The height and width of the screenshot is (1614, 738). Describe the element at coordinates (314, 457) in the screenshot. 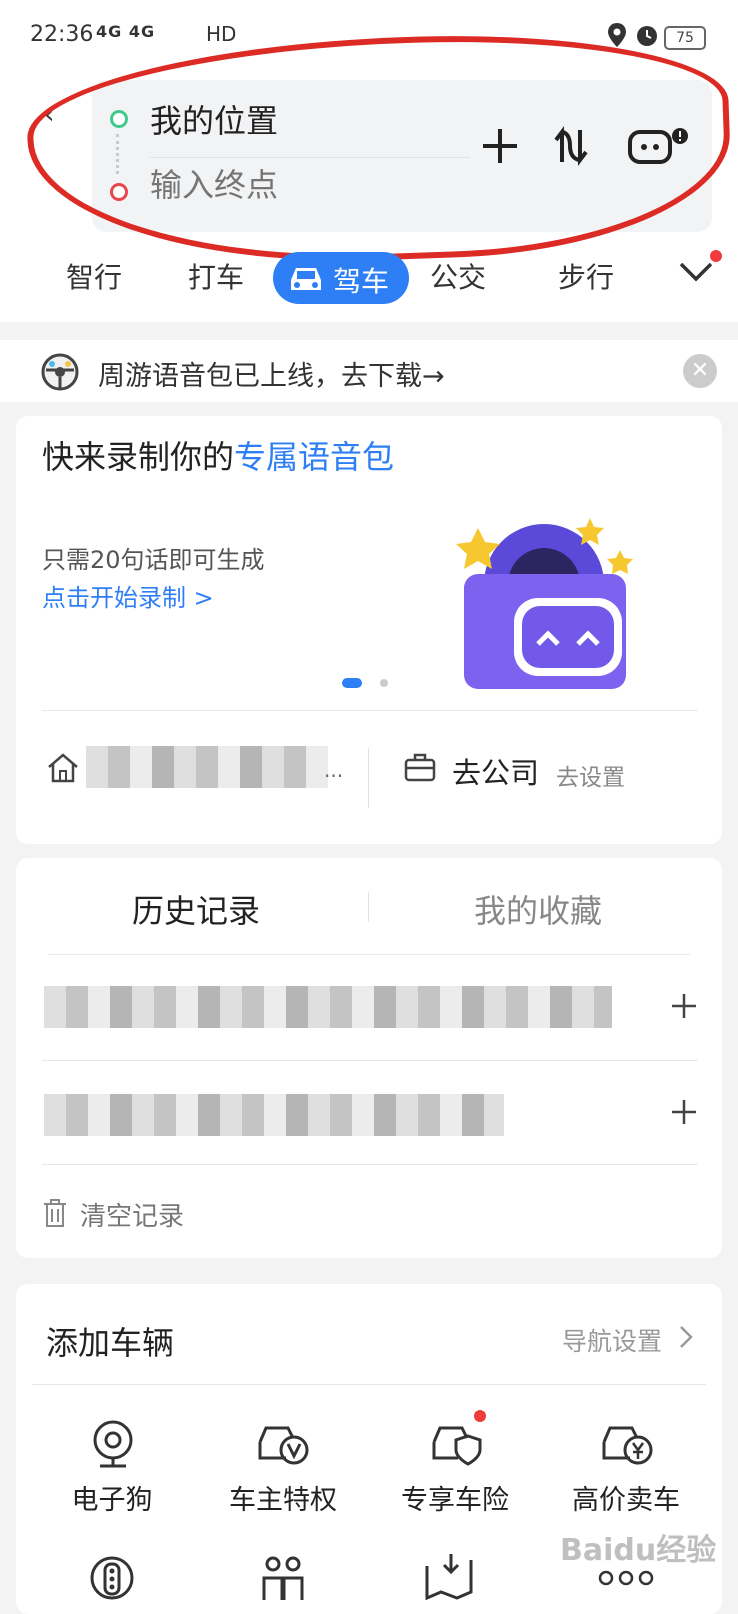

I see `title-highlight: 专属语音包` at that location.